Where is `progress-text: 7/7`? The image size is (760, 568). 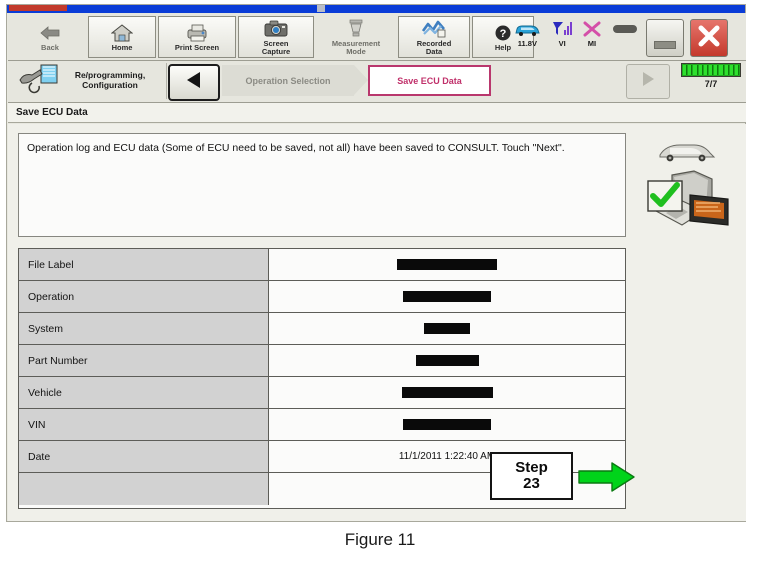
progress-text: 7/7 is located at coordinates (711, 84).